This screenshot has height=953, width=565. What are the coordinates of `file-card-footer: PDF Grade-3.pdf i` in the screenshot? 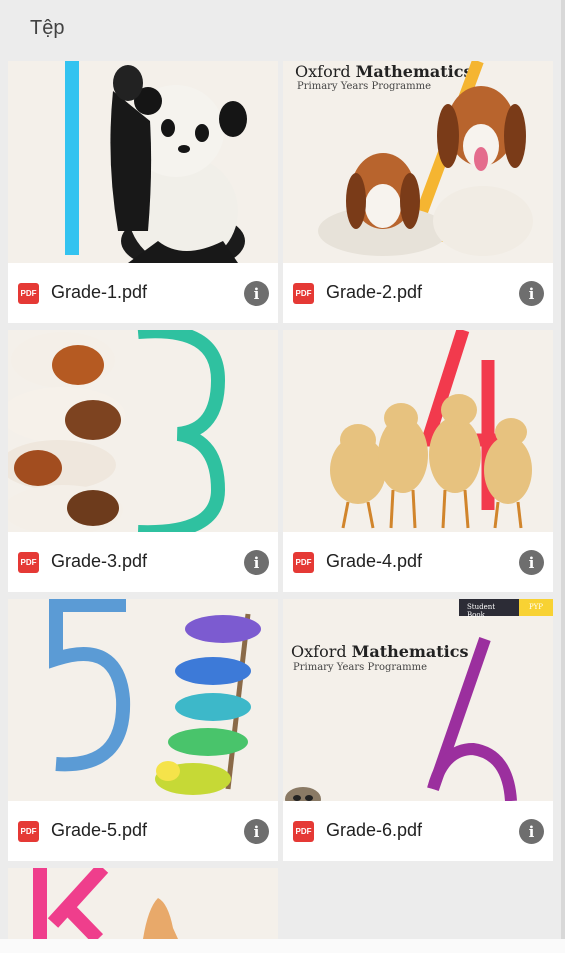 It's located at (143, 562).